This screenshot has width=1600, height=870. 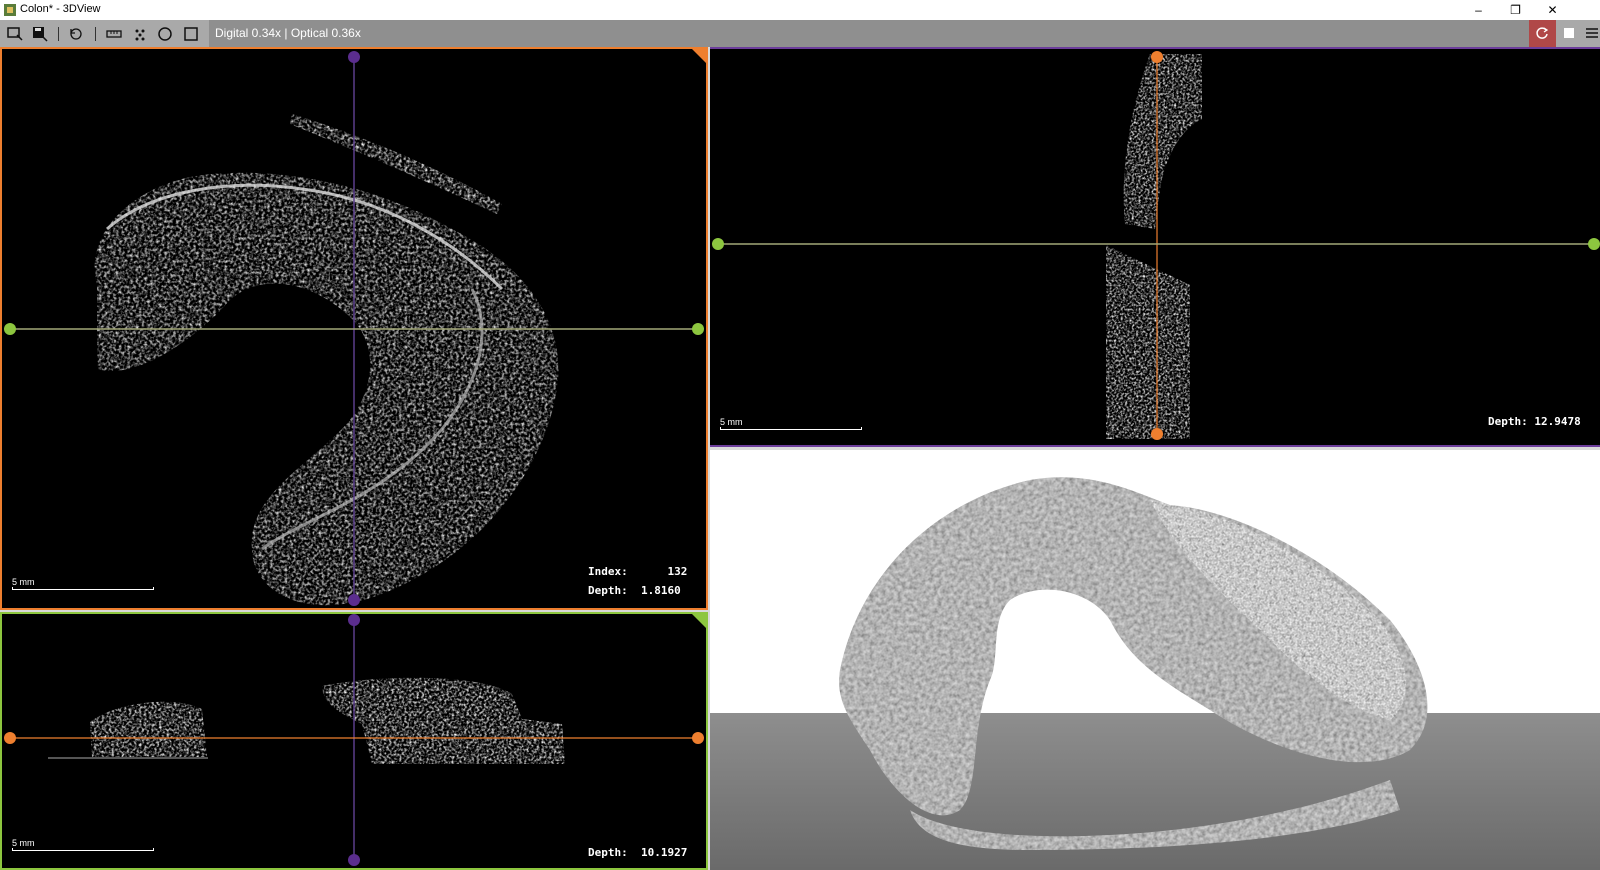 I want to click on index-value: 132, so click(x=677, y=571).